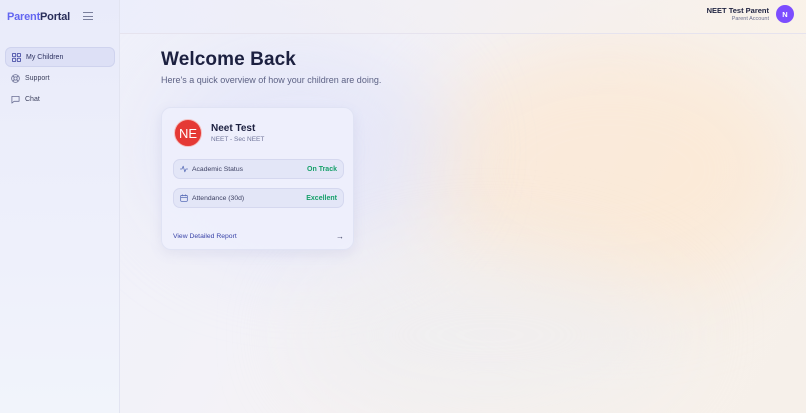  Describe the element at coordinates (258, 236) in the screenshot. I see `view-detailed-report-link: View Detailed Report →` at that location.